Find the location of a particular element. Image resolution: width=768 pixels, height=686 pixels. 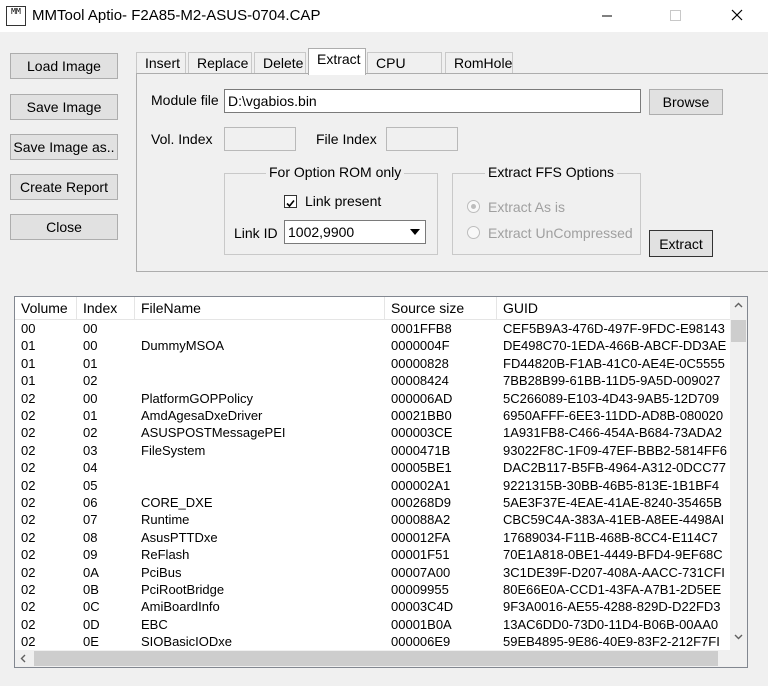

create-report-button: Create Report is located at coordinates (64, 187).